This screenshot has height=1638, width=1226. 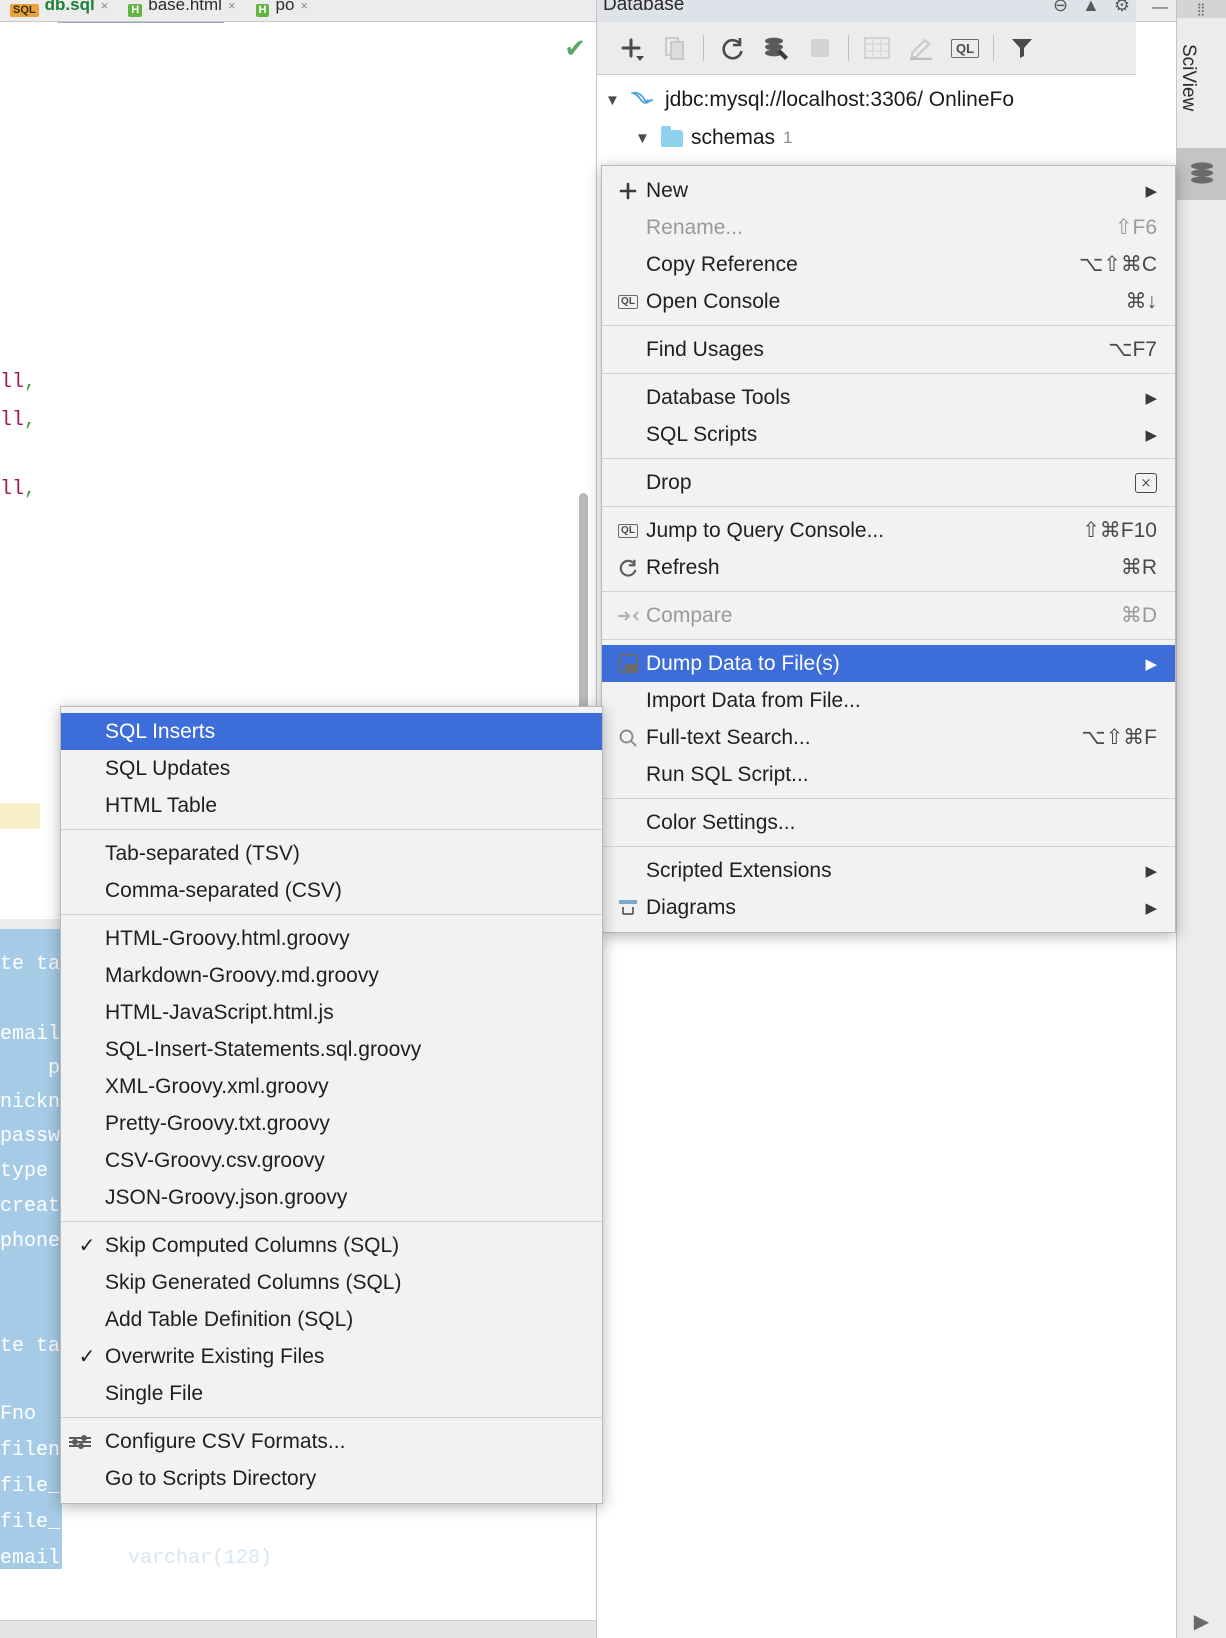 I want to click on stripe-expand-icon: ▶, so click(x=1201, y=1621).